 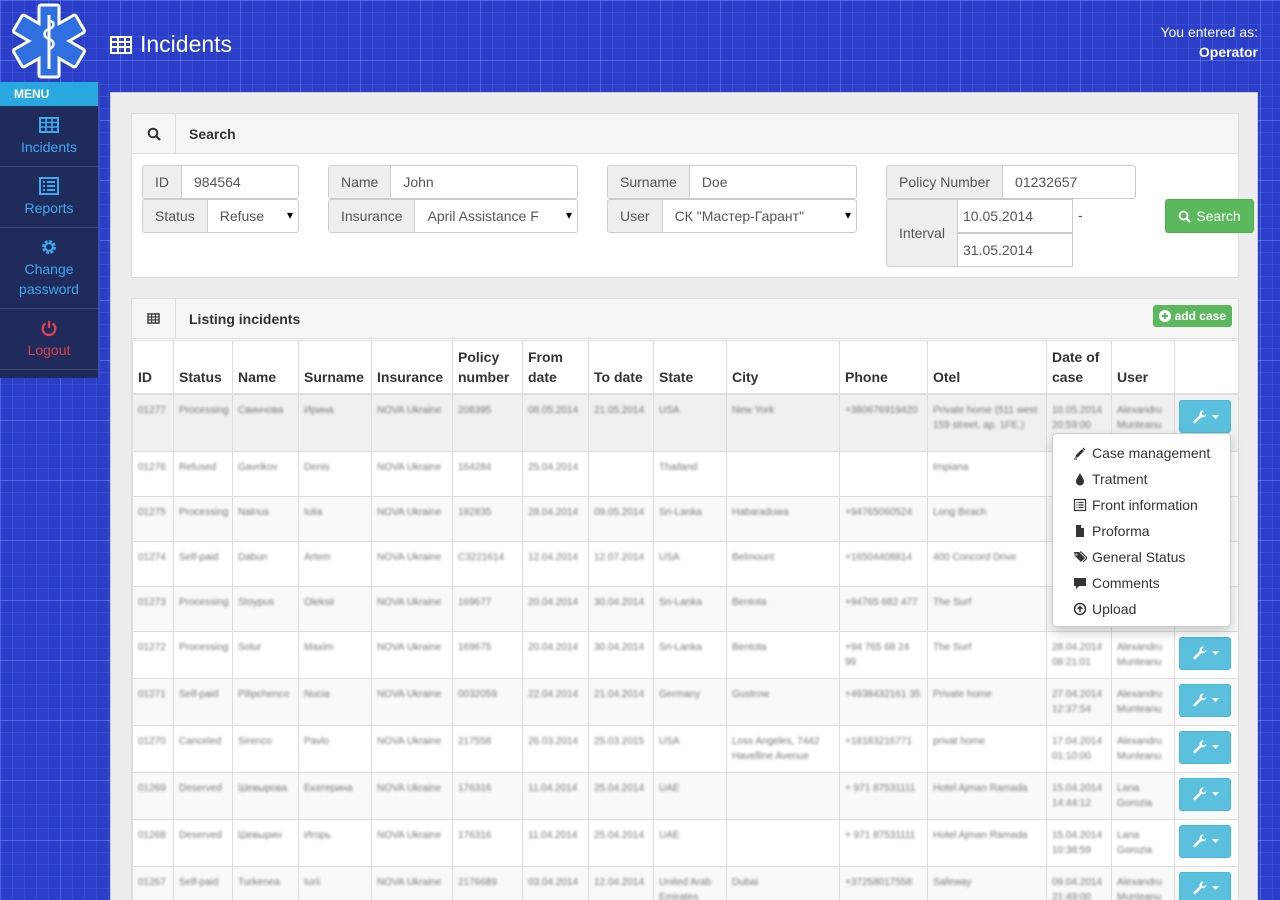 I want to click on date-to-input: 31.05.2014, so click(x=1015, y=250).